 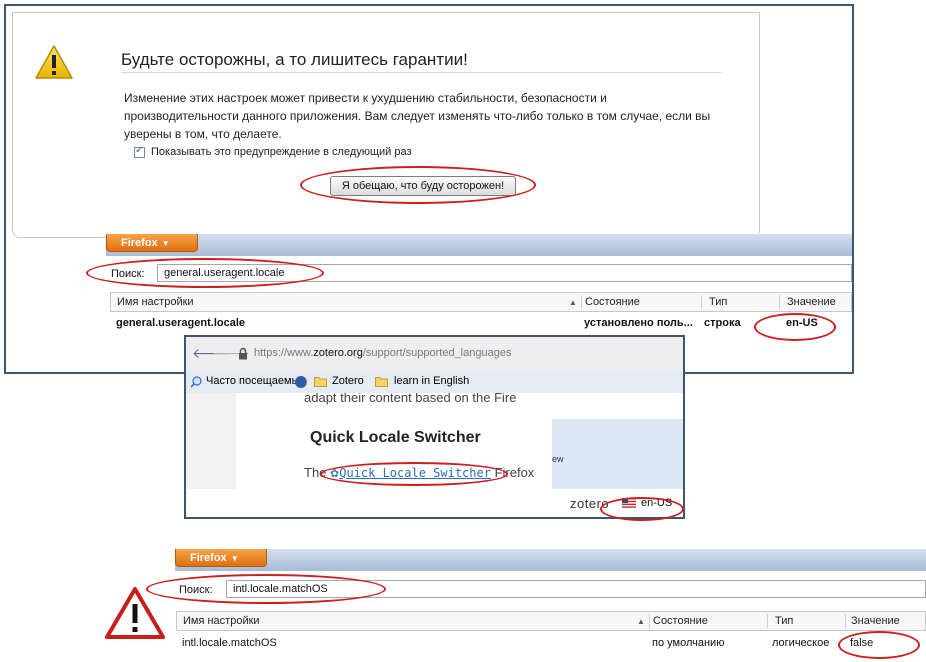 I want to click on us-flag-icon, so click(x=629, y=503).